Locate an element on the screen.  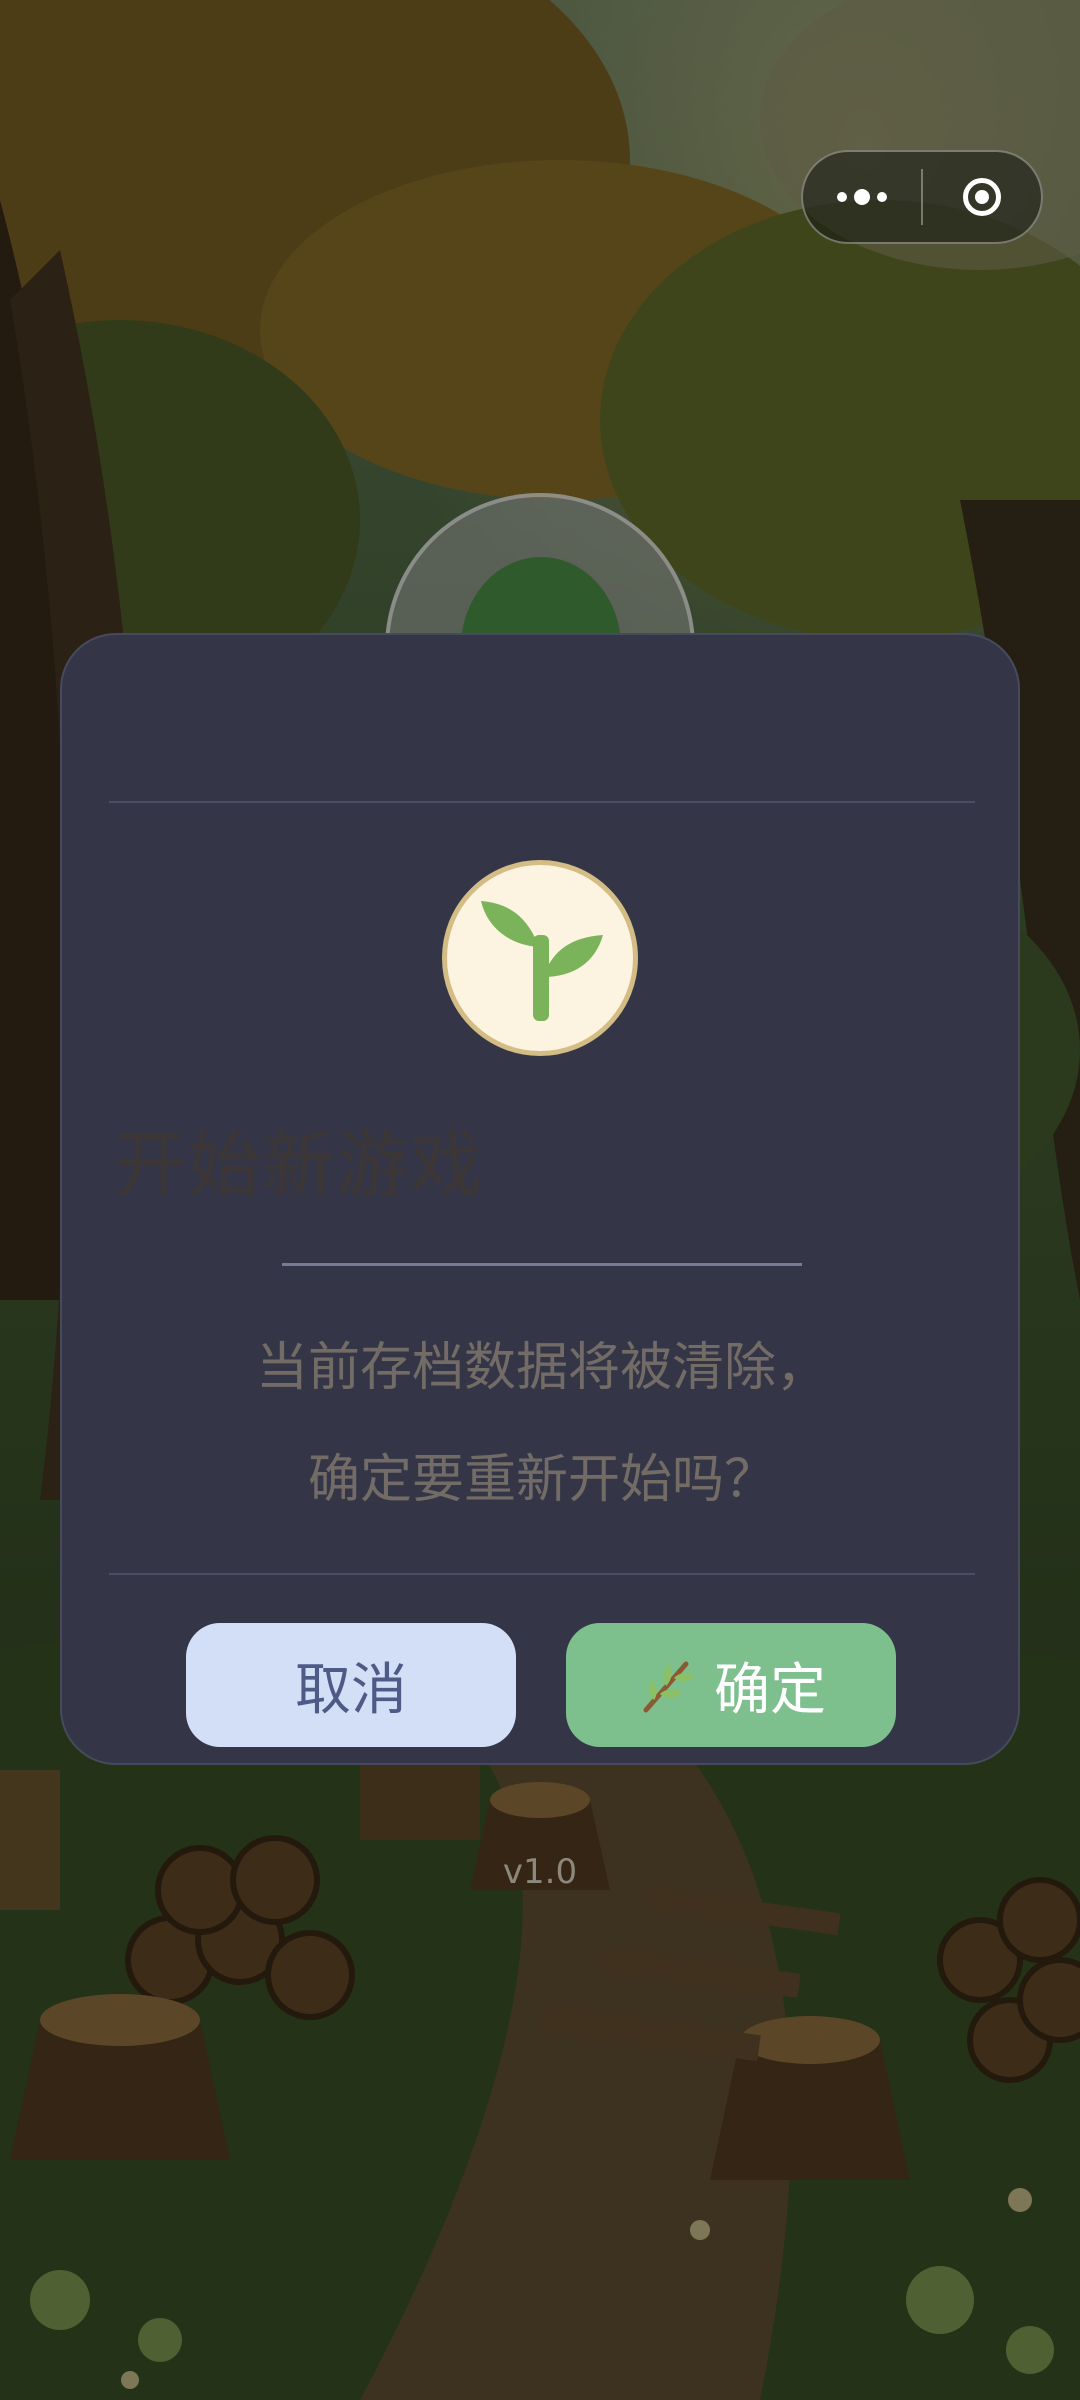
cancel-button-label: 取消 is located at coordinates (351, 1690).